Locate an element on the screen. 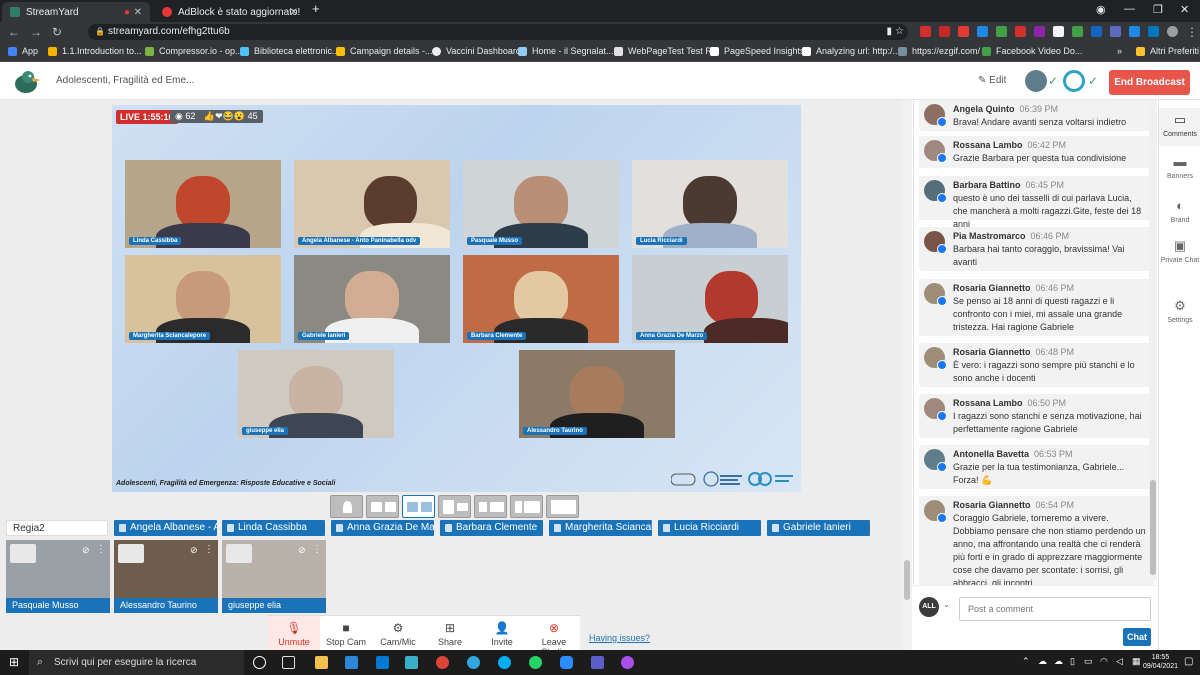 The height and width of the screenshot is (675, 1200). stage-video-tile: Barbara Clemente is located at coordinates (541, 299).